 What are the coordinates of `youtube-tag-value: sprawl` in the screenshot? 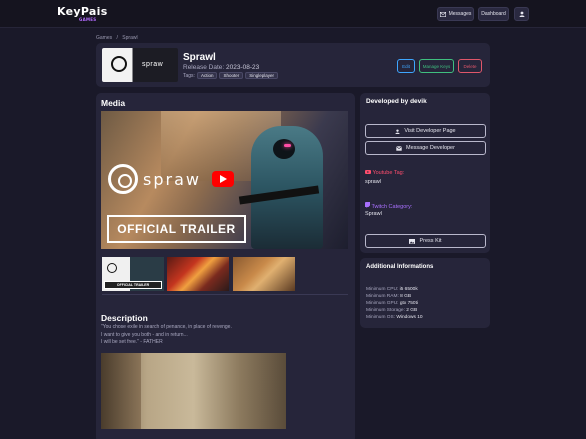 It's located at (373, 182).